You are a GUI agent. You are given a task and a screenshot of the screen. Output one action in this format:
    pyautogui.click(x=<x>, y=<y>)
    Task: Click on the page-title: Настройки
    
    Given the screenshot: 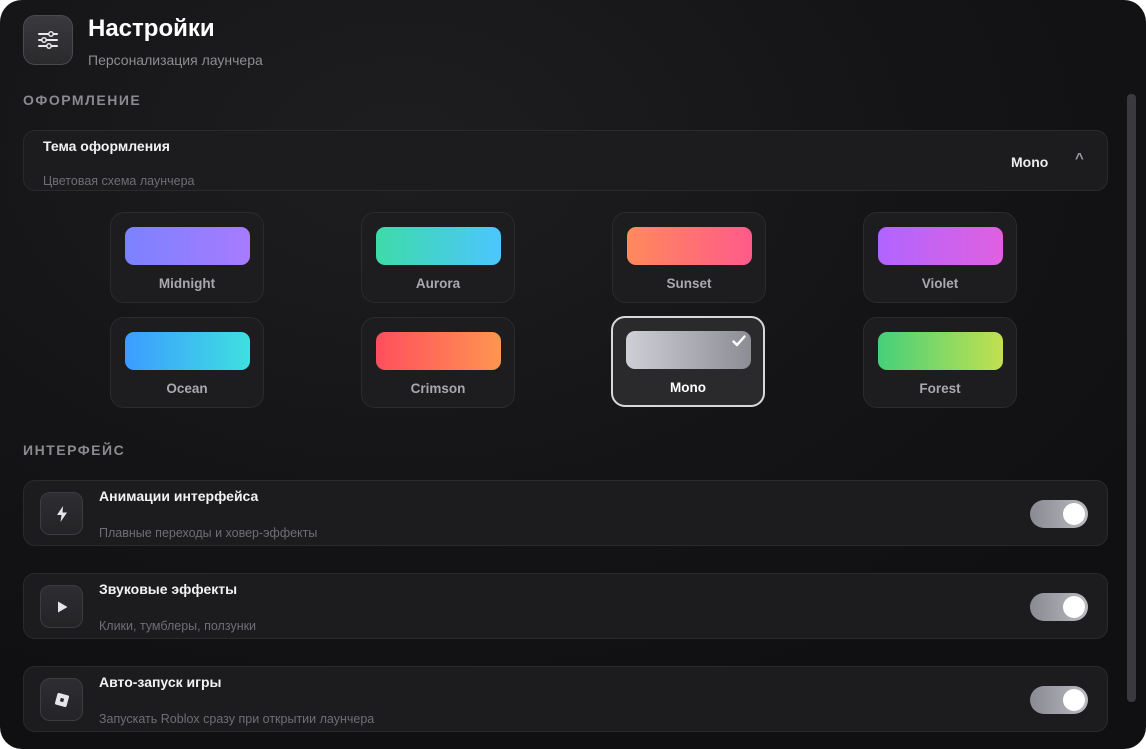 What is the action you would take?
    pyautogui.click(x=151, y=28)
    